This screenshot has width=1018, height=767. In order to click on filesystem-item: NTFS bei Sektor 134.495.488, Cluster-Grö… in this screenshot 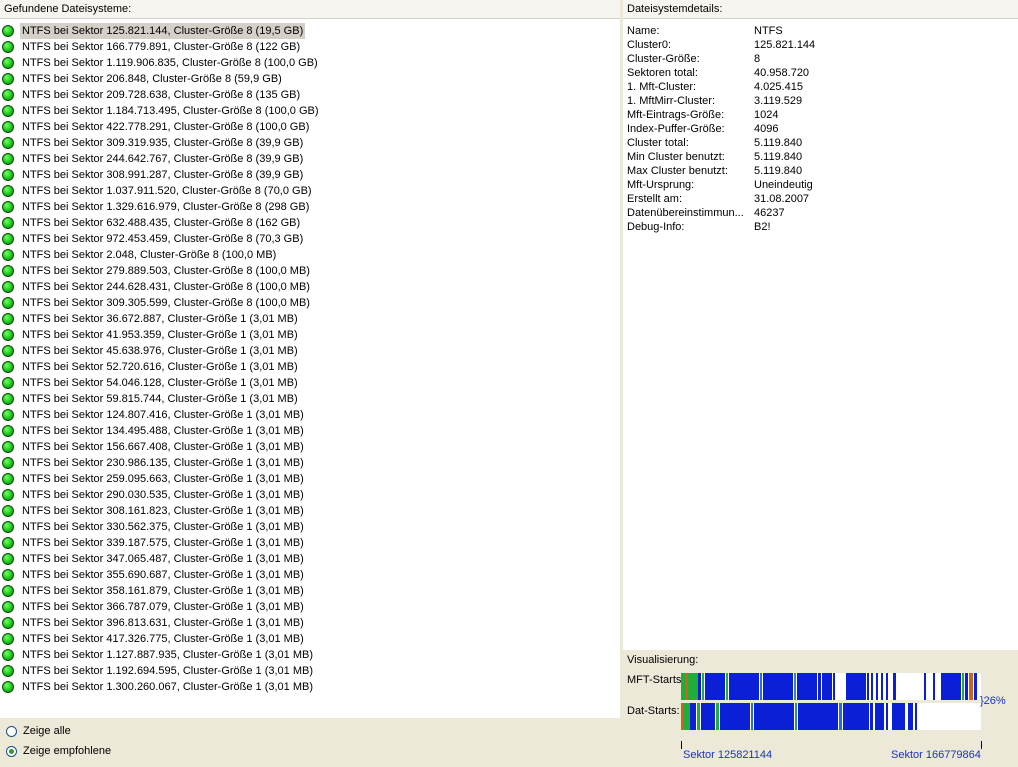, I will do `click(154, 431)`.